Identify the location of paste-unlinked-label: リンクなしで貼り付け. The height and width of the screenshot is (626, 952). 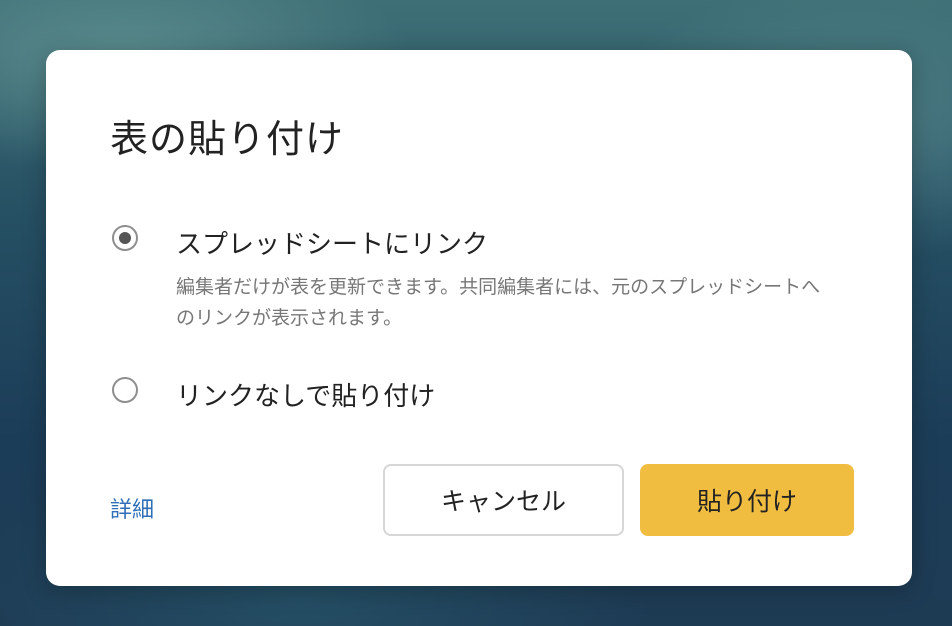
(305, 394).